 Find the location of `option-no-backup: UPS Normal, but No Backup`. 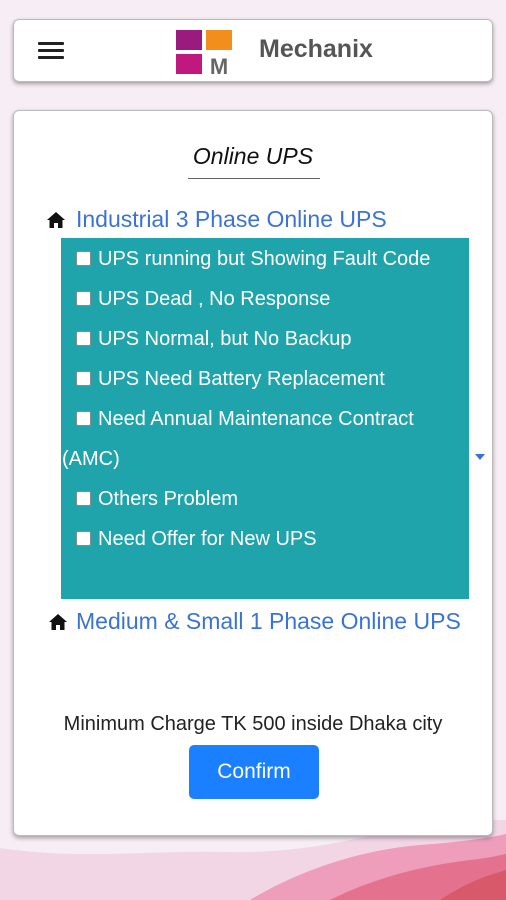

option-no-backup: UPS Normal, but No Backup is located at coordinates (265, 339).